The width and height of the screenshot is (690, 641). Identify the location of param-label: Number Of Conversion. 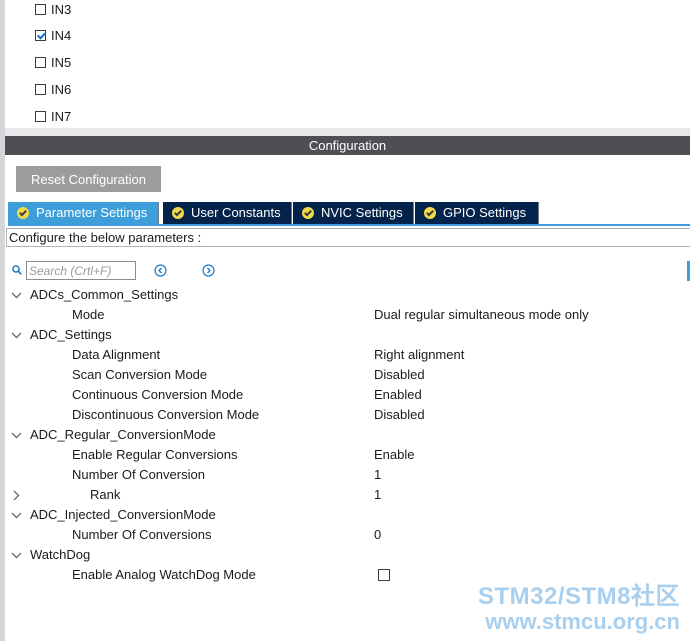
(138, 474).